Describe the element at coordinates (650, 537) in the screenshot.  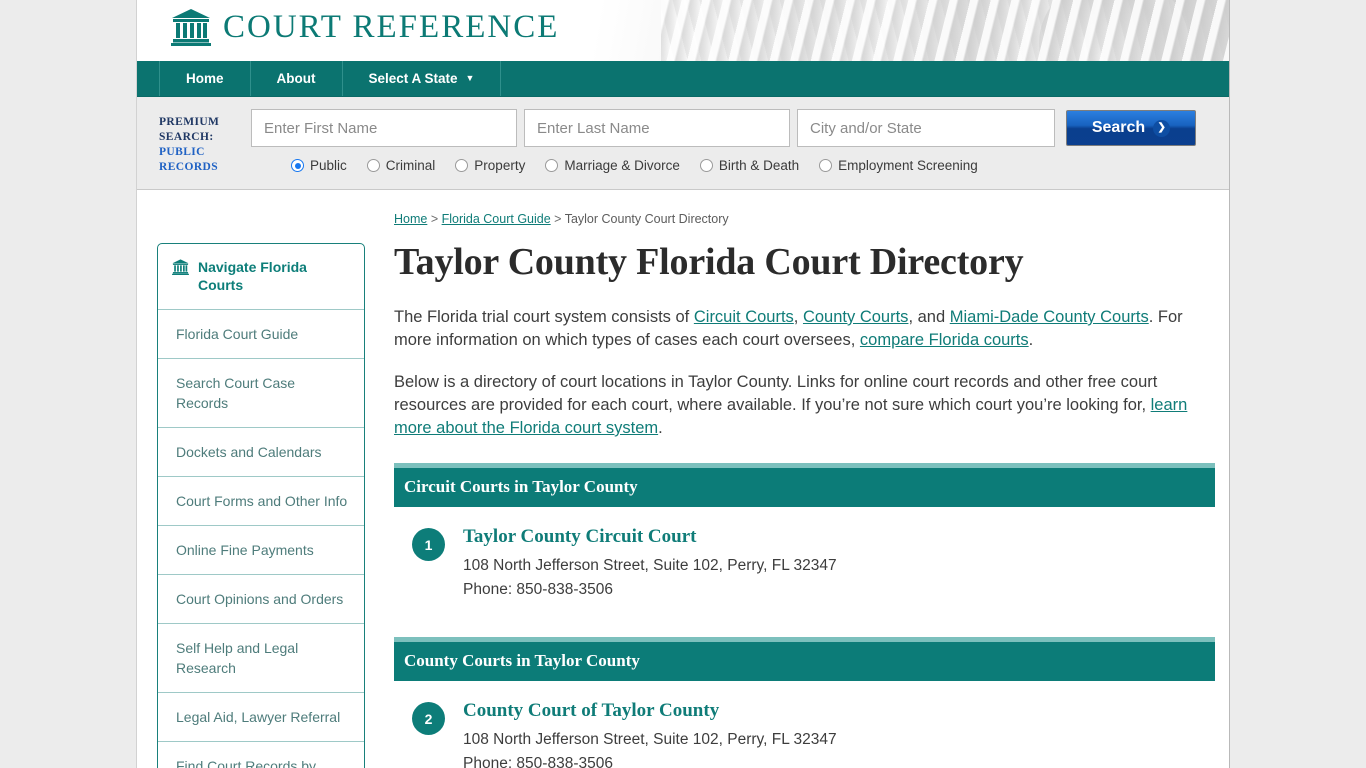
I see `court-name-link: Taylor County Circuit Court` at that location.